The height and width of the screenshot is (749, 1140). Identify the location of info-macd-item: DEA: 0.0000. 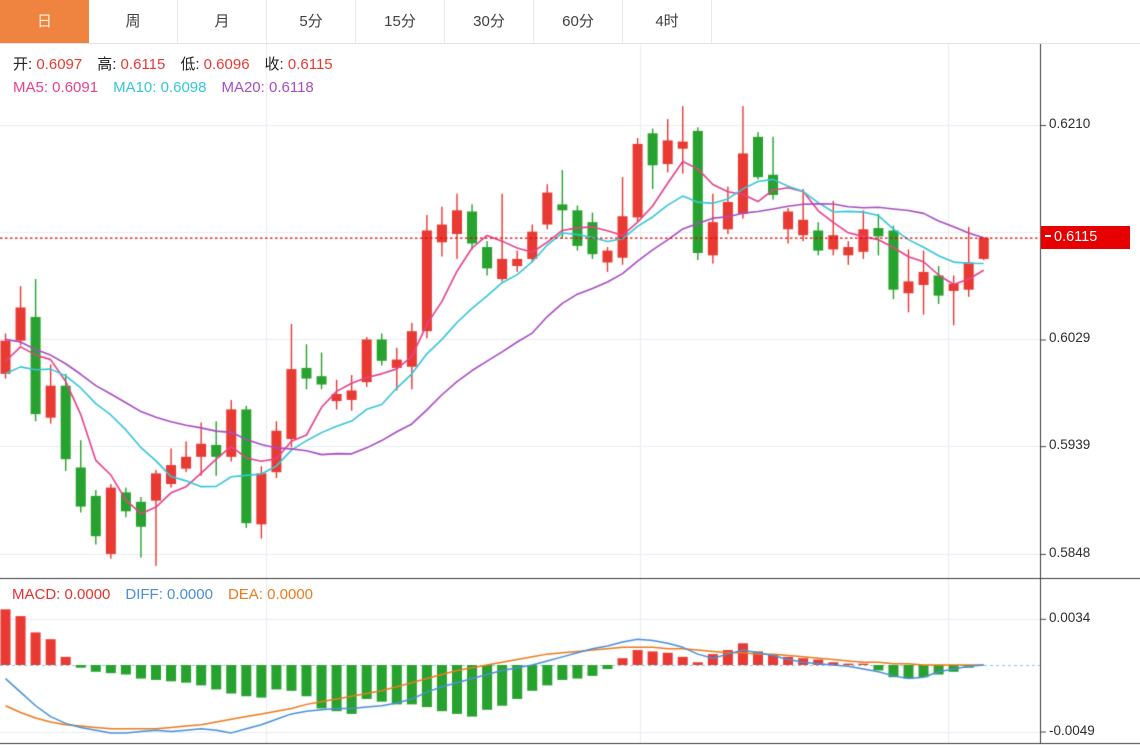
(270, 594).